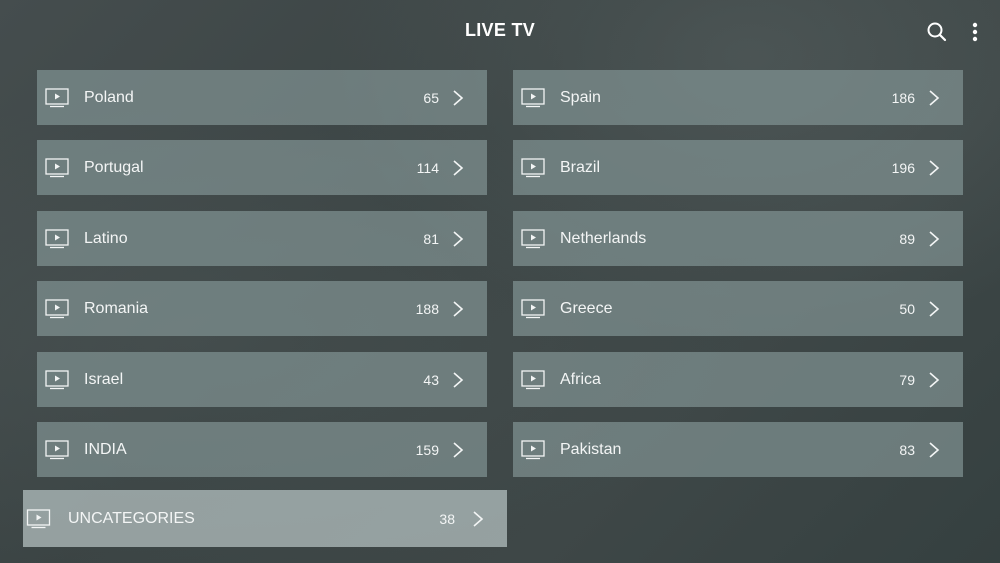  Describe the element at coordinates (131, 518) in the screenshot. I see `category-label: UNCATEGORIES` at that location.